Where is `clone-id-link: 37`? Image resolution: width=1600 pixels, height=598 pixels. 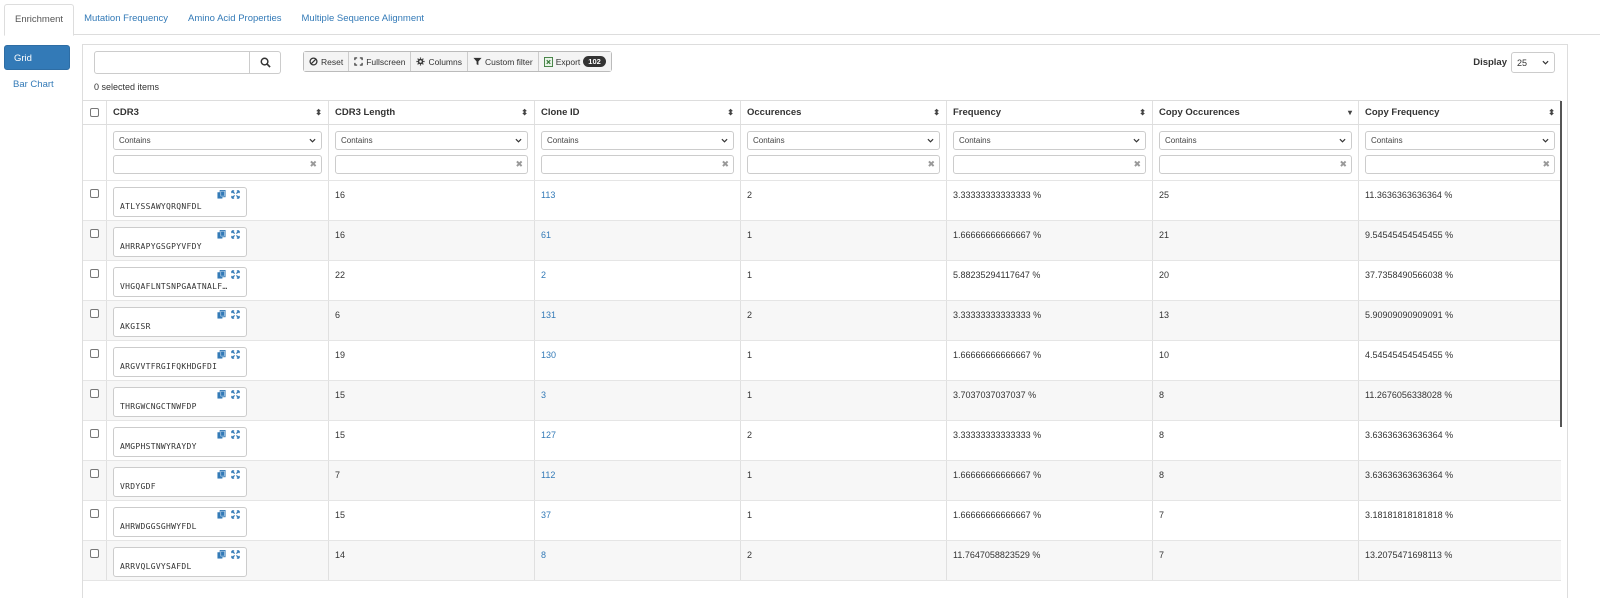 clone-id-link: 37 is located at coordinates (546, 515).